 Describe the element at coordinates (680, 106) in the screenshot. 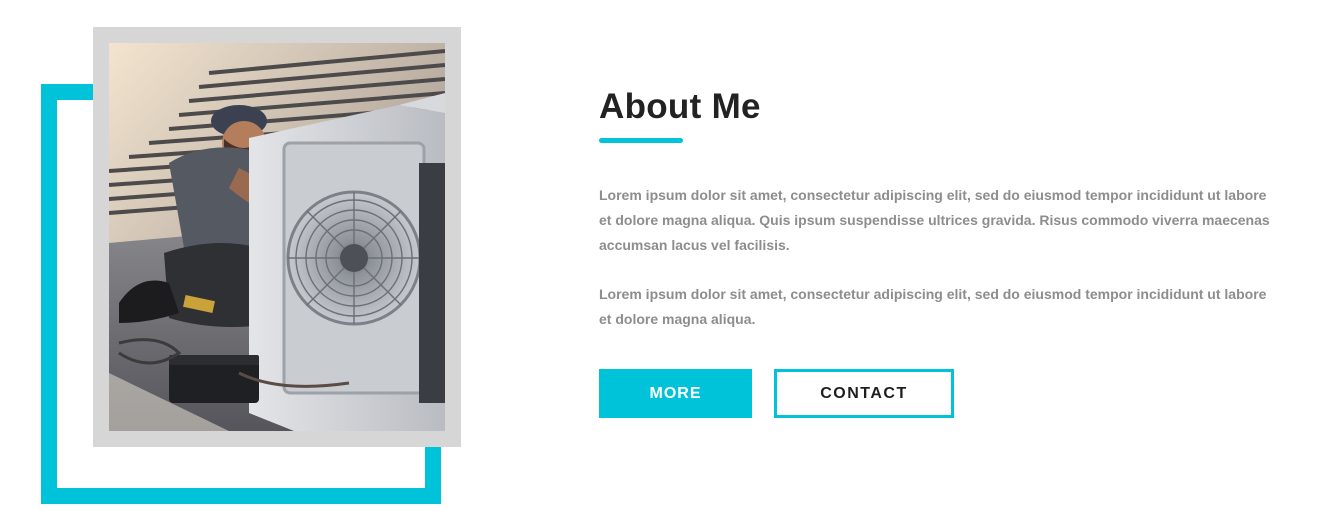

I see `page-title: About Me` at that location.